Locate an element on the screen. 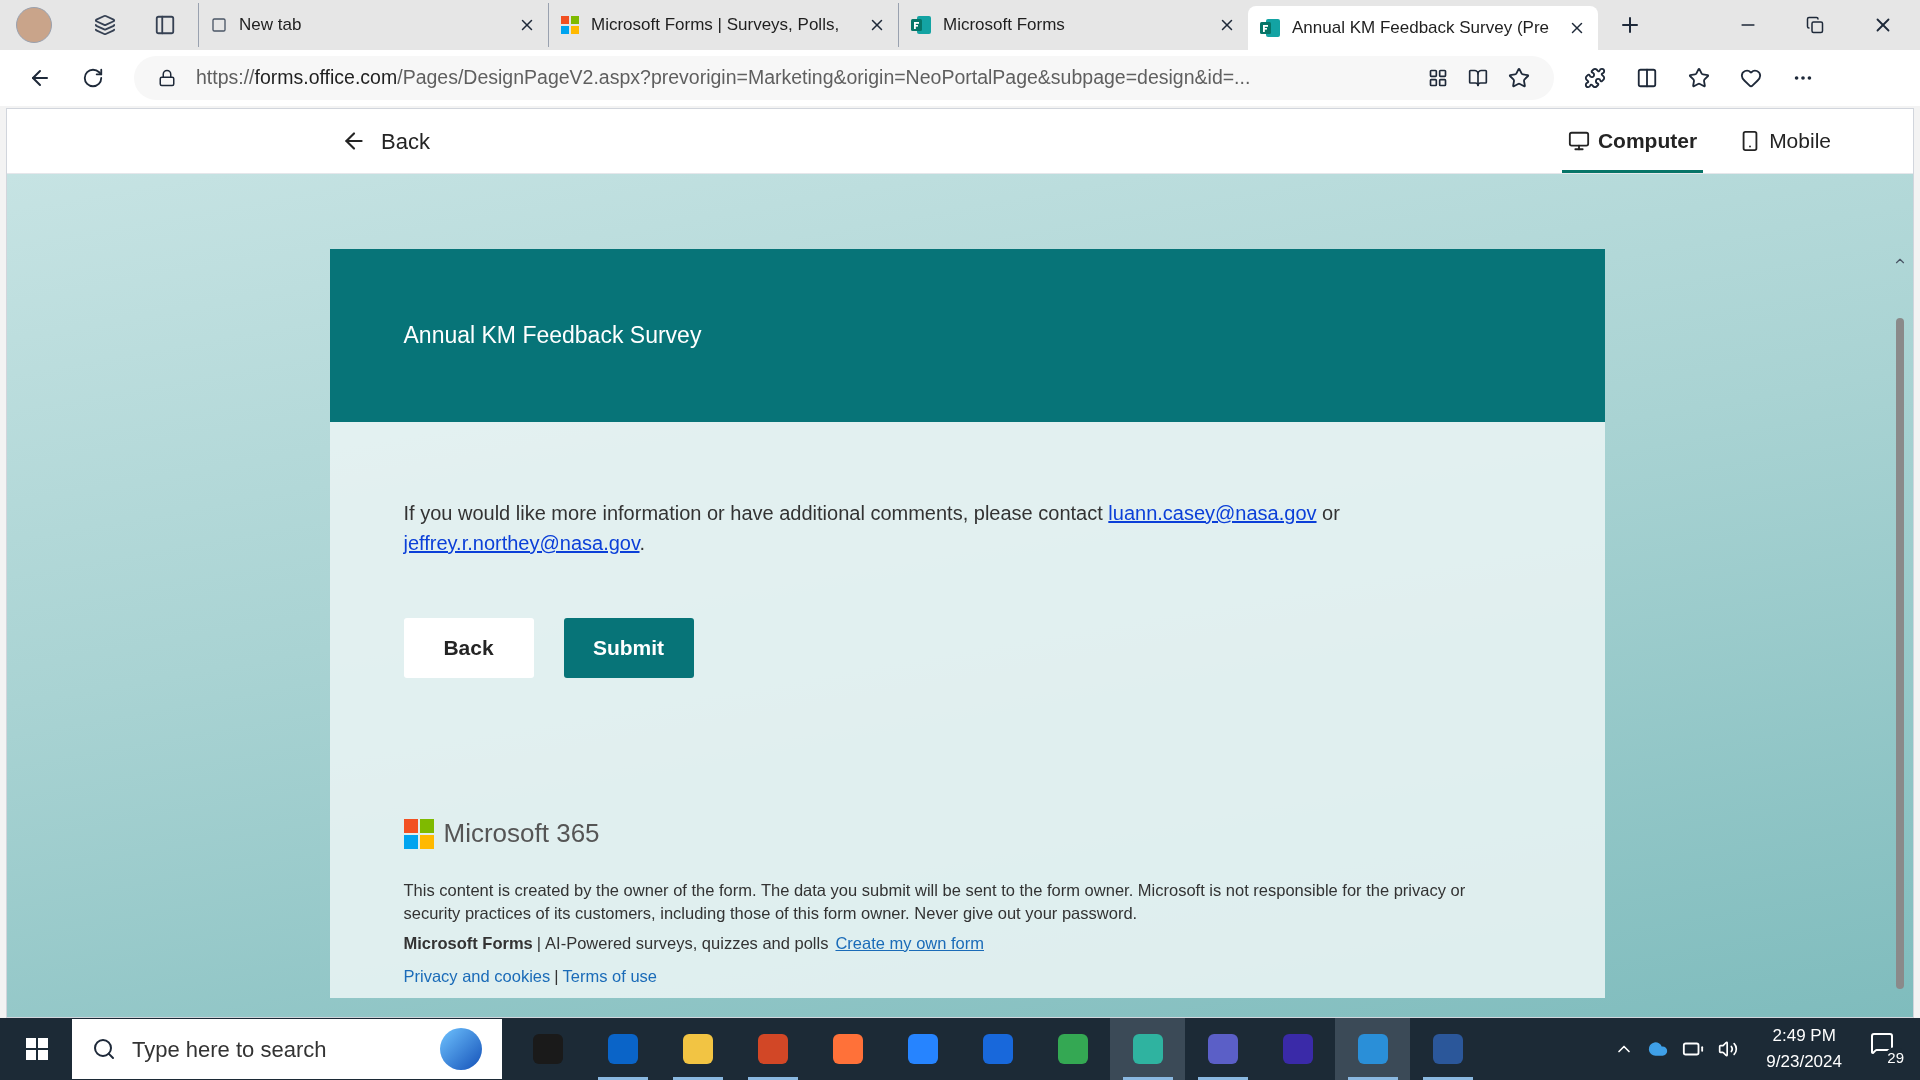 The image size is (1920, 1080). four-squares-icon is located at coordinates (570, 25).